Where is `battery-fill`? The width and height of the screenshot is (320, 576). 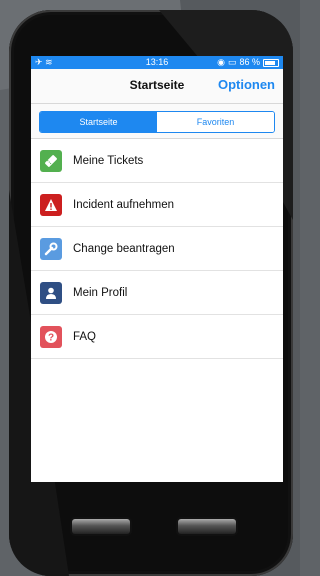 battery-fill is located at coordinates (270, 62).